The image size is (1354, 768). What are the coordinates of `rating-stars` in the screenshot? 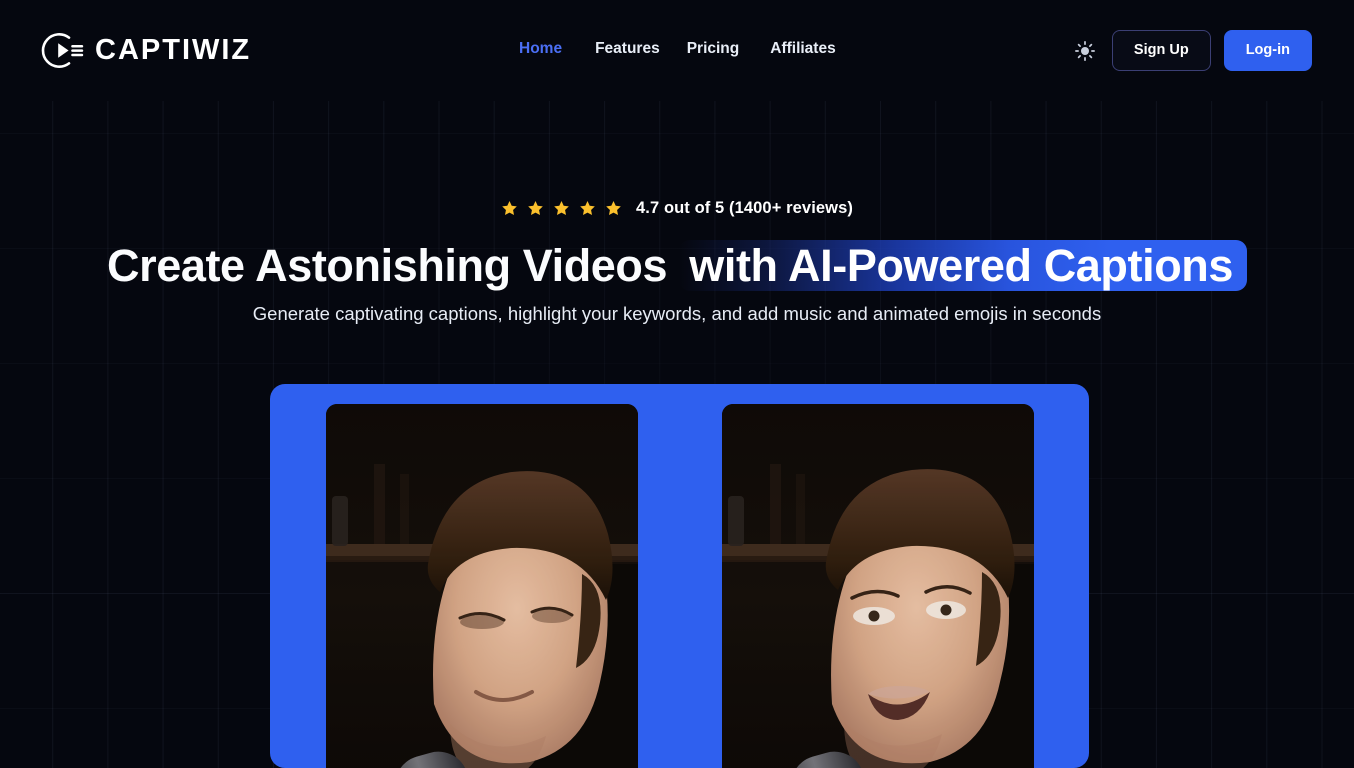 It's located at (561, 208).